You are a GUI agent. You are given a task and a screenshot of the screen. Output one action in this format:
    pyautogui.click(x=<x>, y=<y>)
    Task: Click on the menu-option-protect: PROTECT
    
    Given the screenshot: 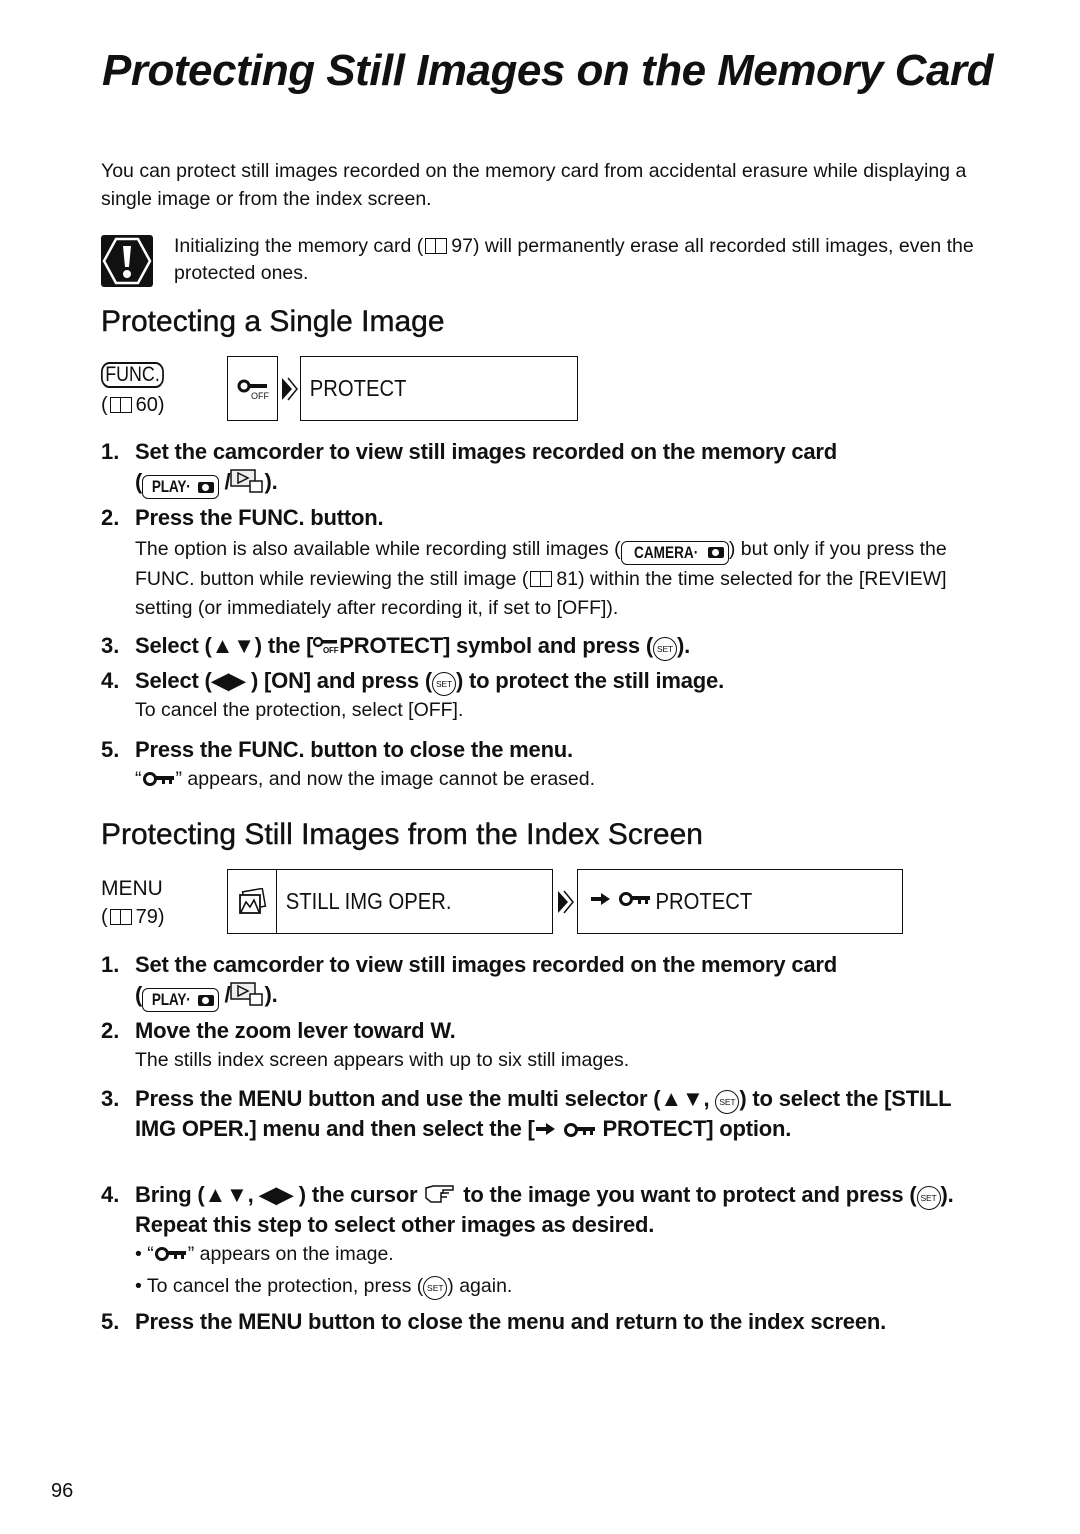 What is the action you would take?
    pyautogui.click(x=740, y=901)
    